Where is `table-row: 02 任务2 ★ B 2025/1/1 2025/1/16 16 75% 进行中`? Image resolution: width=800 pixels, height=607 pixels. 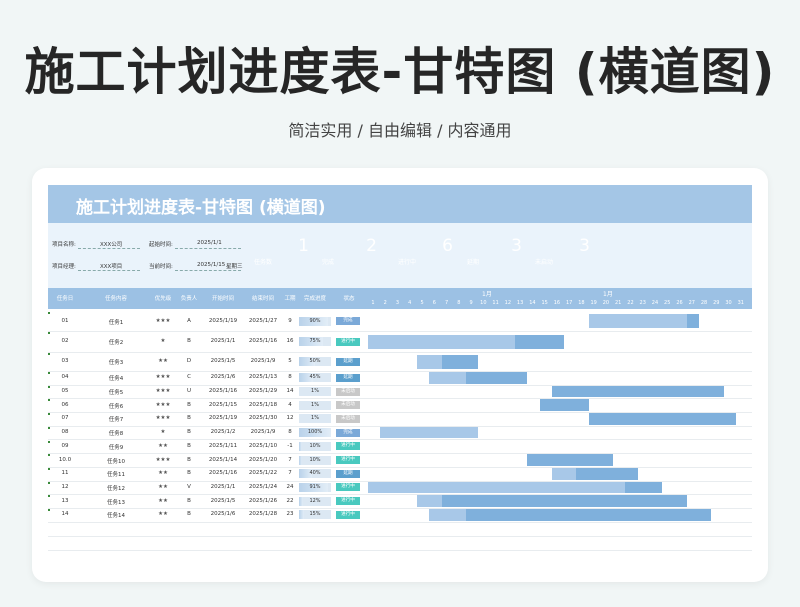
table-row: 02 任务2 ★ B 2025/1/1 2025/1/16 16 75% 进行中 is located at coordinates (400, 342).